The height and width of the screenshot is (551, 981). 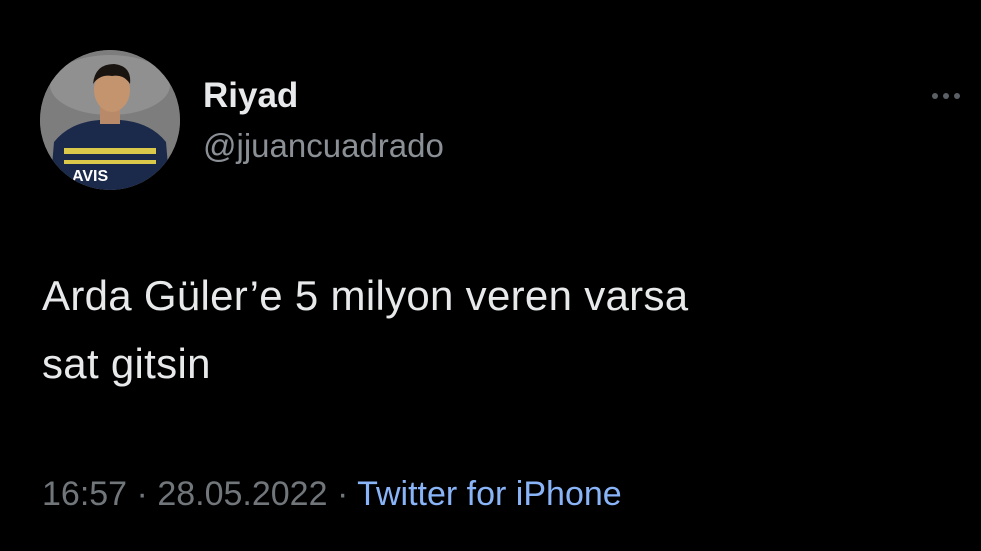 I want to click on avatar-image: AVIS, so click(x=110, y=120).